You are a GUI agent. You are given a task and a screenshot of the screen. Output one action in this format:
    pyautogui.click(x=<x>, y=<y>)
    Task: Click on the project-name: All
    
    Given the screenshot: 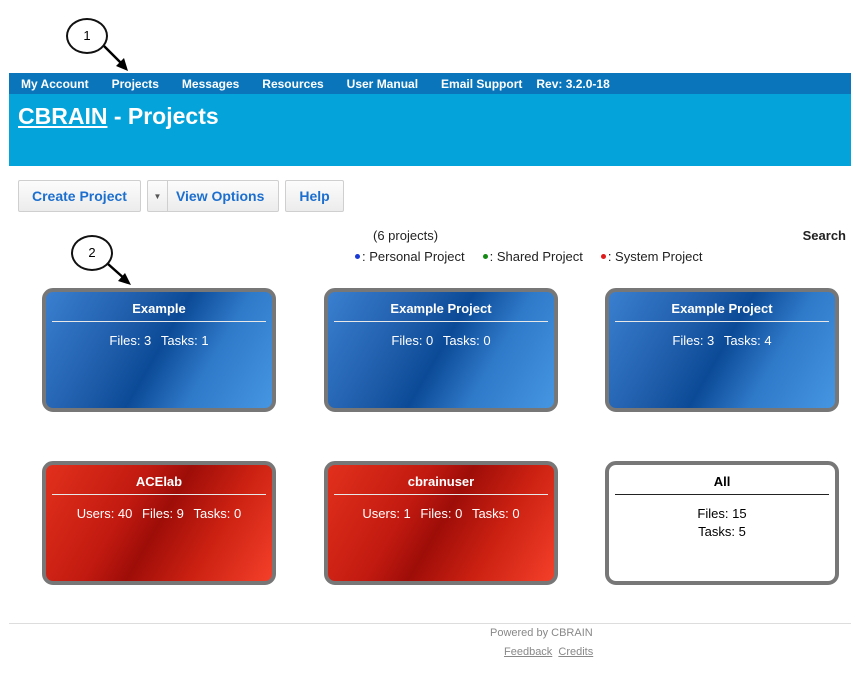 What is the action you would take?
    pyautogui.click(x=722, y=481)
    